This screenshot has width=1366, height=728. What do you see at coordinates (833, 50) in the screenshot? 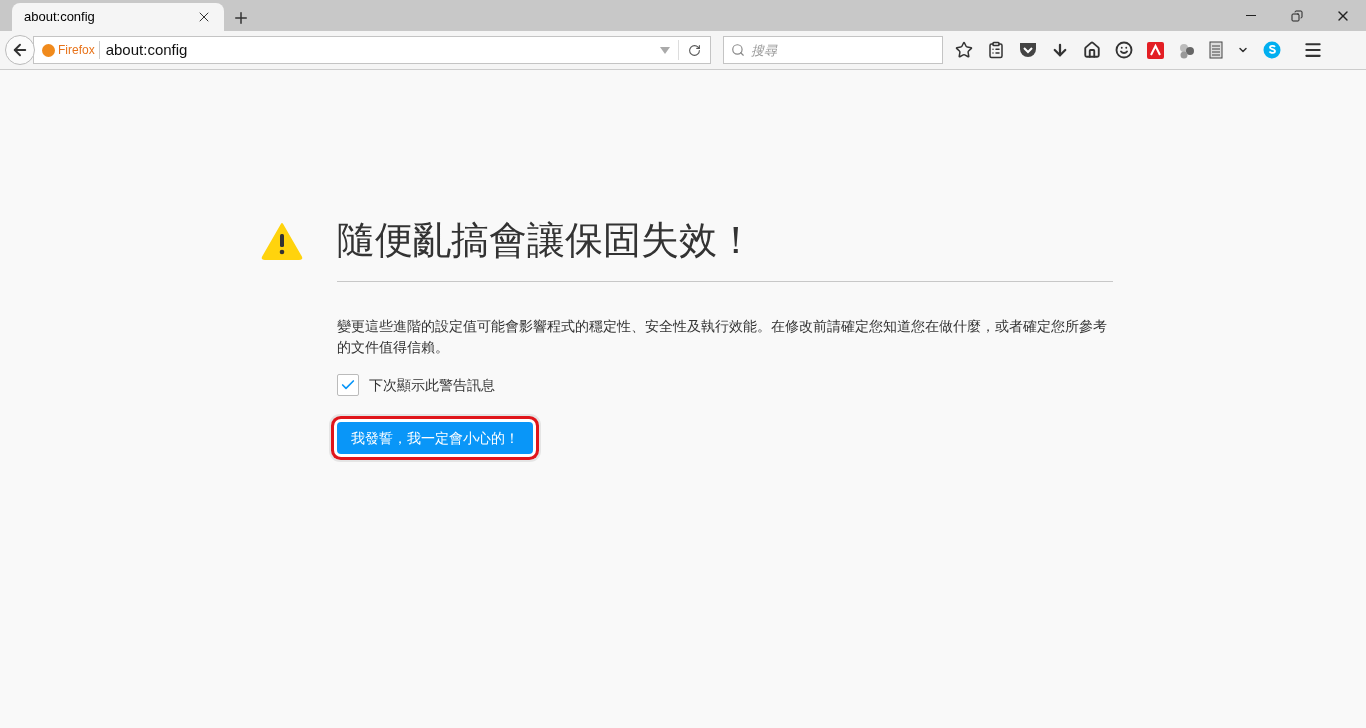
I see `search-field: 搜尋` at bounding box center [833, 50].